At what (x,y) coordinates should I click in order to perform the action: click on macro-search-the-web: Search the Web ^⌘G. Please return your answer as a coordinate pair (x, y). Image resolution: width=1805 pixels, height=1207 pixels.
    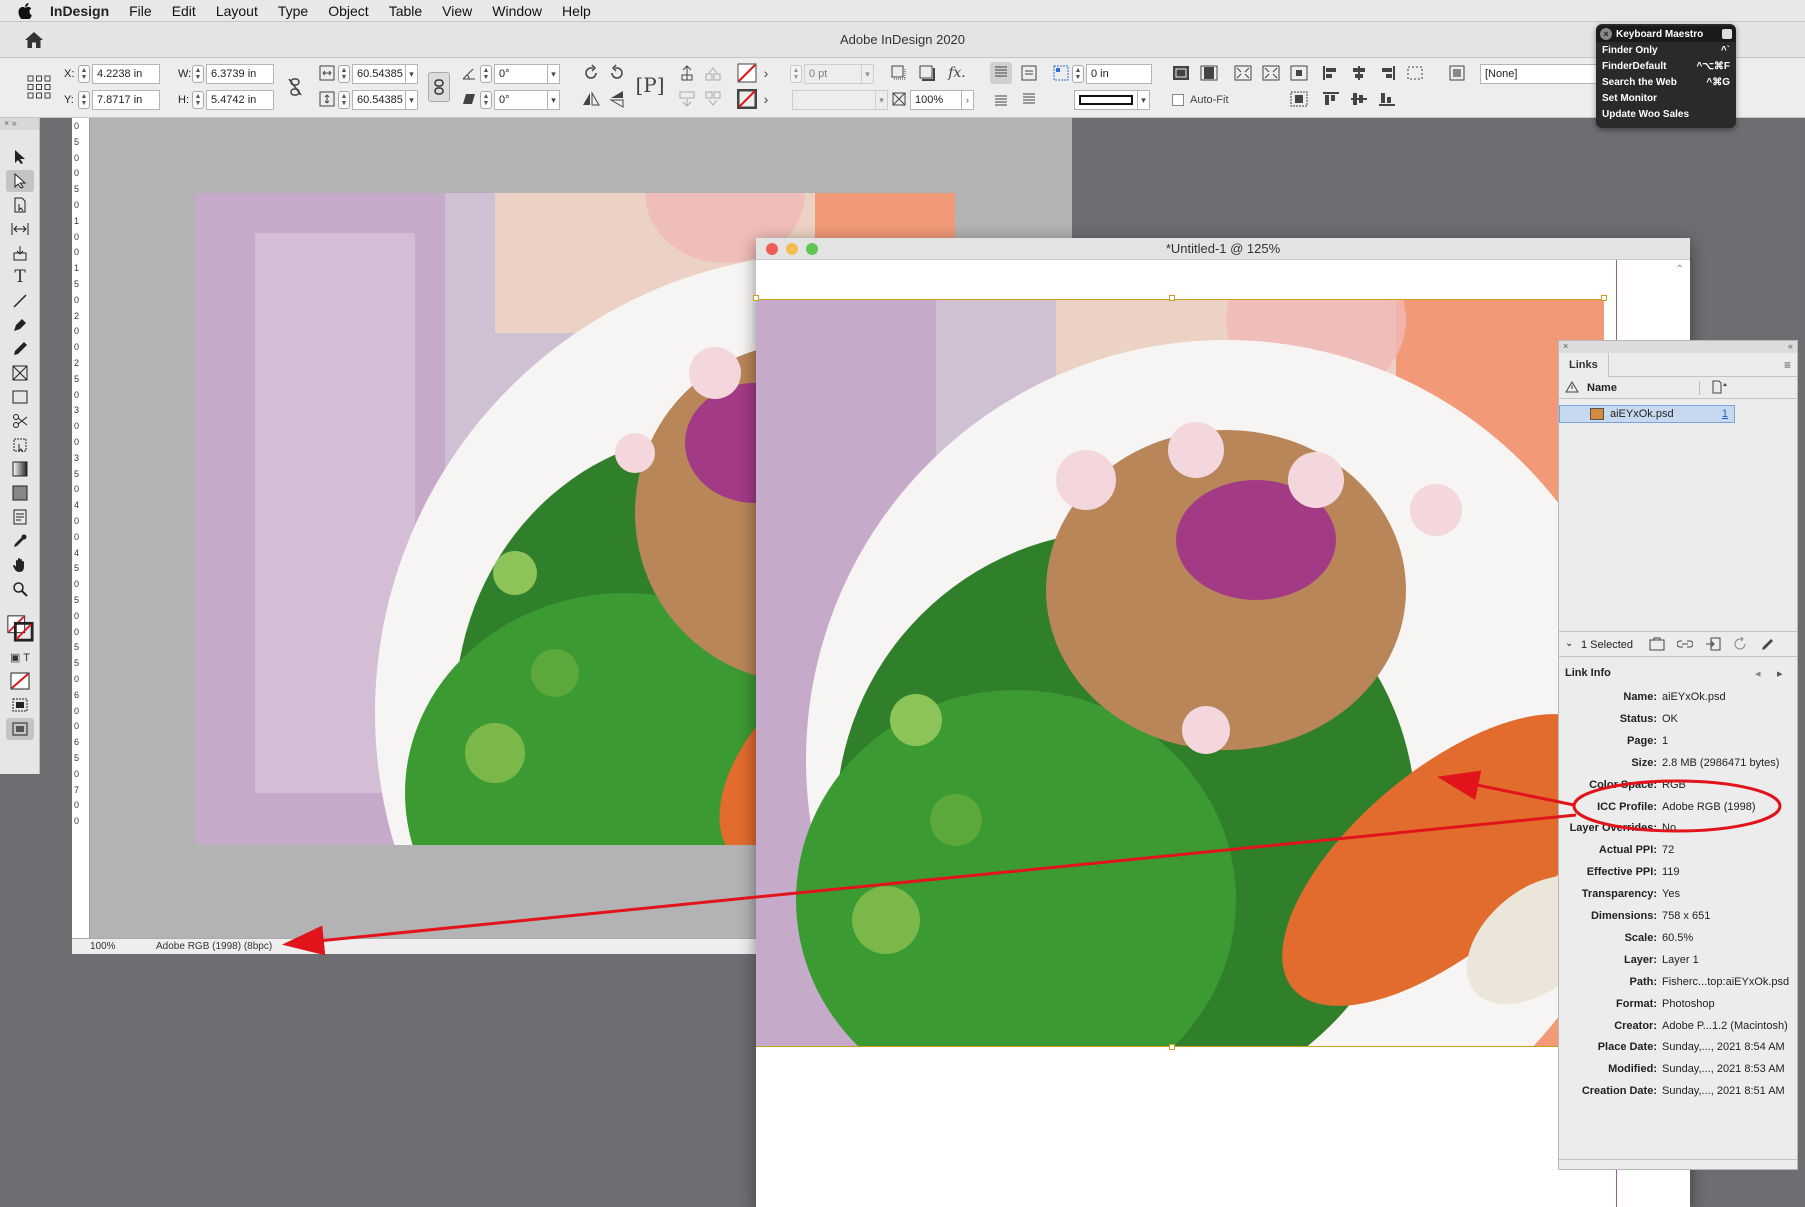
    Looking at the image, I should click on (1666, 82).